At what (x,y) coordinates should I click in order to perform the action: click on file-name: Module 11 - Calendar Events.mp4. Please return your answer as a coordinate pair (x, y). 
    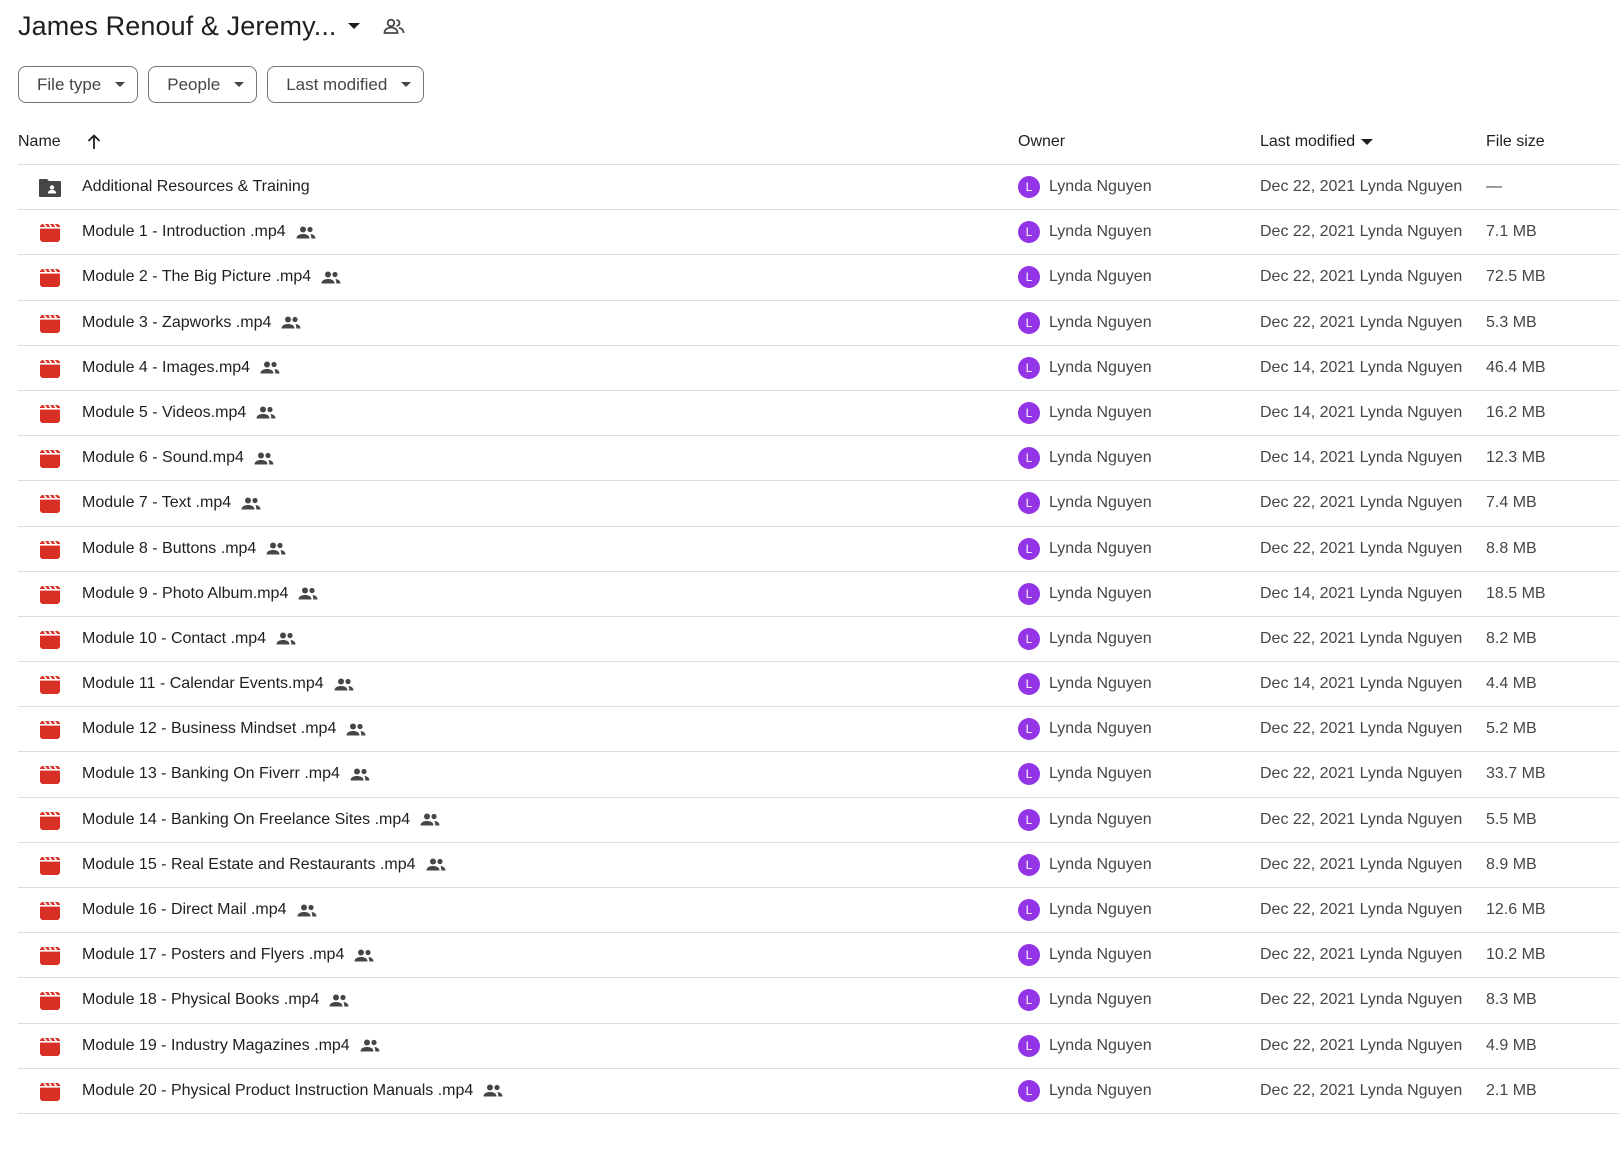
    Looking at the image, I should click on (218, 684).